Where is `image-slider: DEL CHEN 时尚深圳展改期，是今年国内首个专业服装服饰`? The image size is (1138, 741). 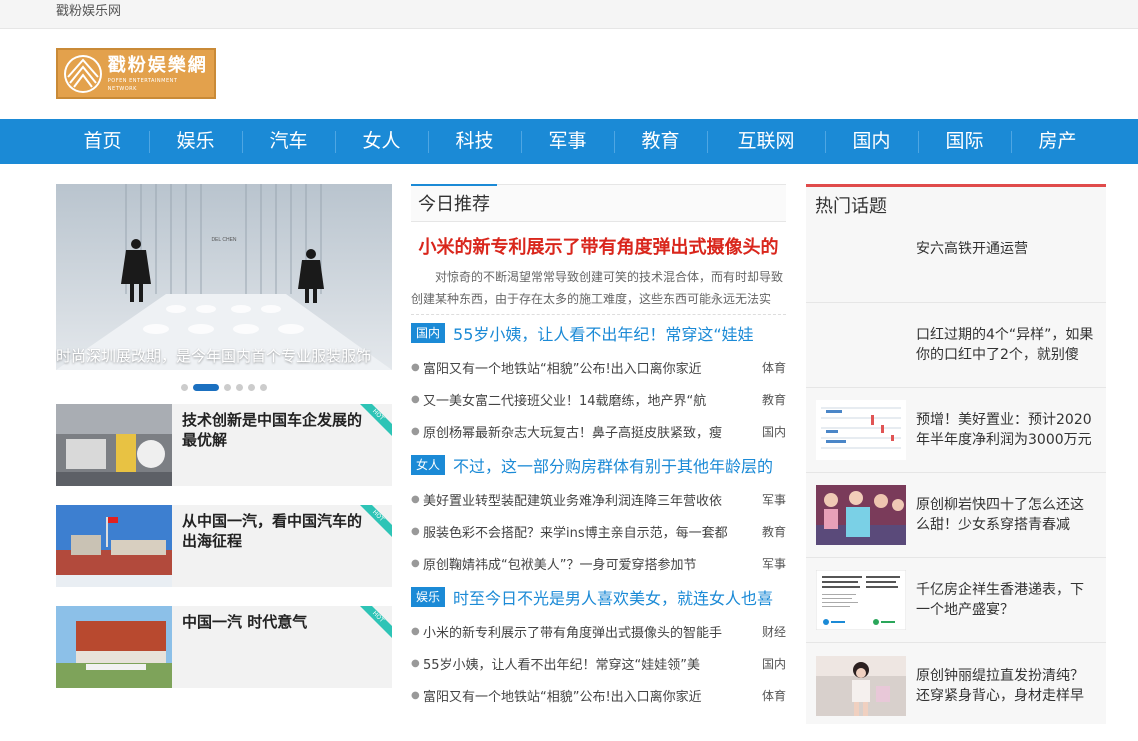 image-slider: DEL CHEN 时尚深圳展改期，是今年国内首个专业服装服饰 is located at coordinates (224, 277).